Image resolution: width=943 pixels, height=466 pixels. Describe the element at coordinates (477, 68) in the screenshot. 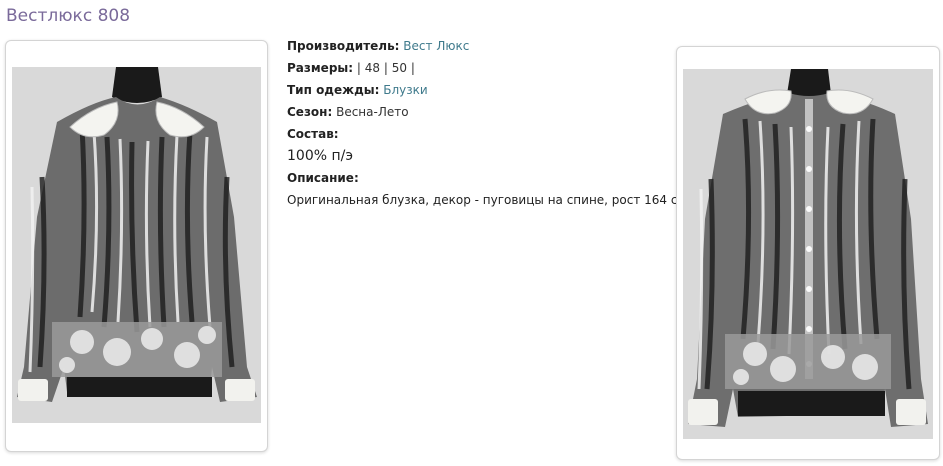

I see `sizes-row: Размеры: | 48 | 50 |` at that location.